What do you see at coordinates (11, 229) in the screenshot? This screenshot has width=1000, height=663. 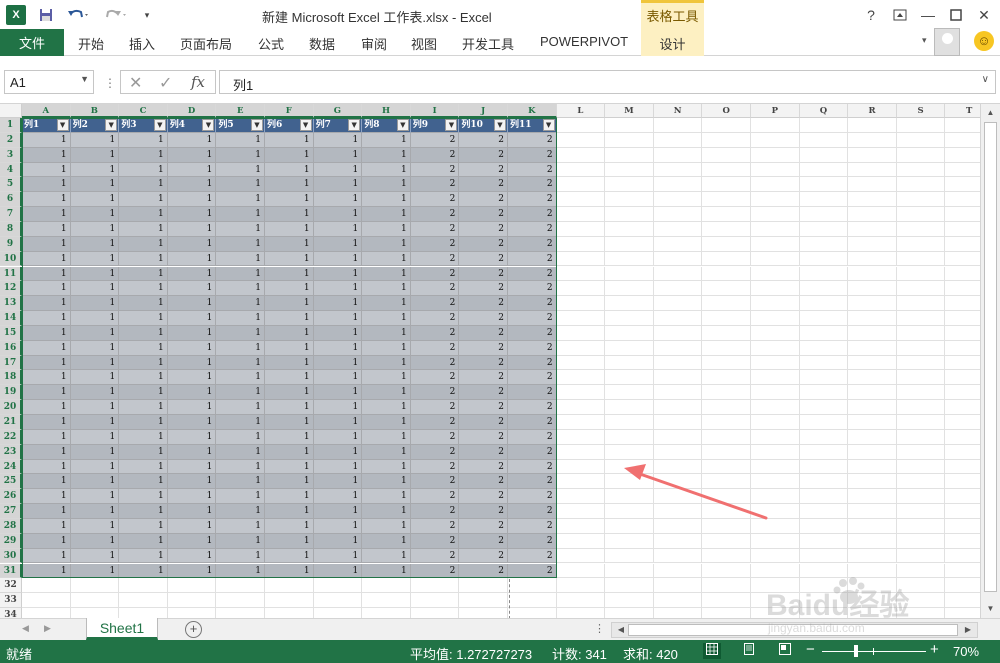 I see `row-header-8: 8` at bounding box center [11, 229].